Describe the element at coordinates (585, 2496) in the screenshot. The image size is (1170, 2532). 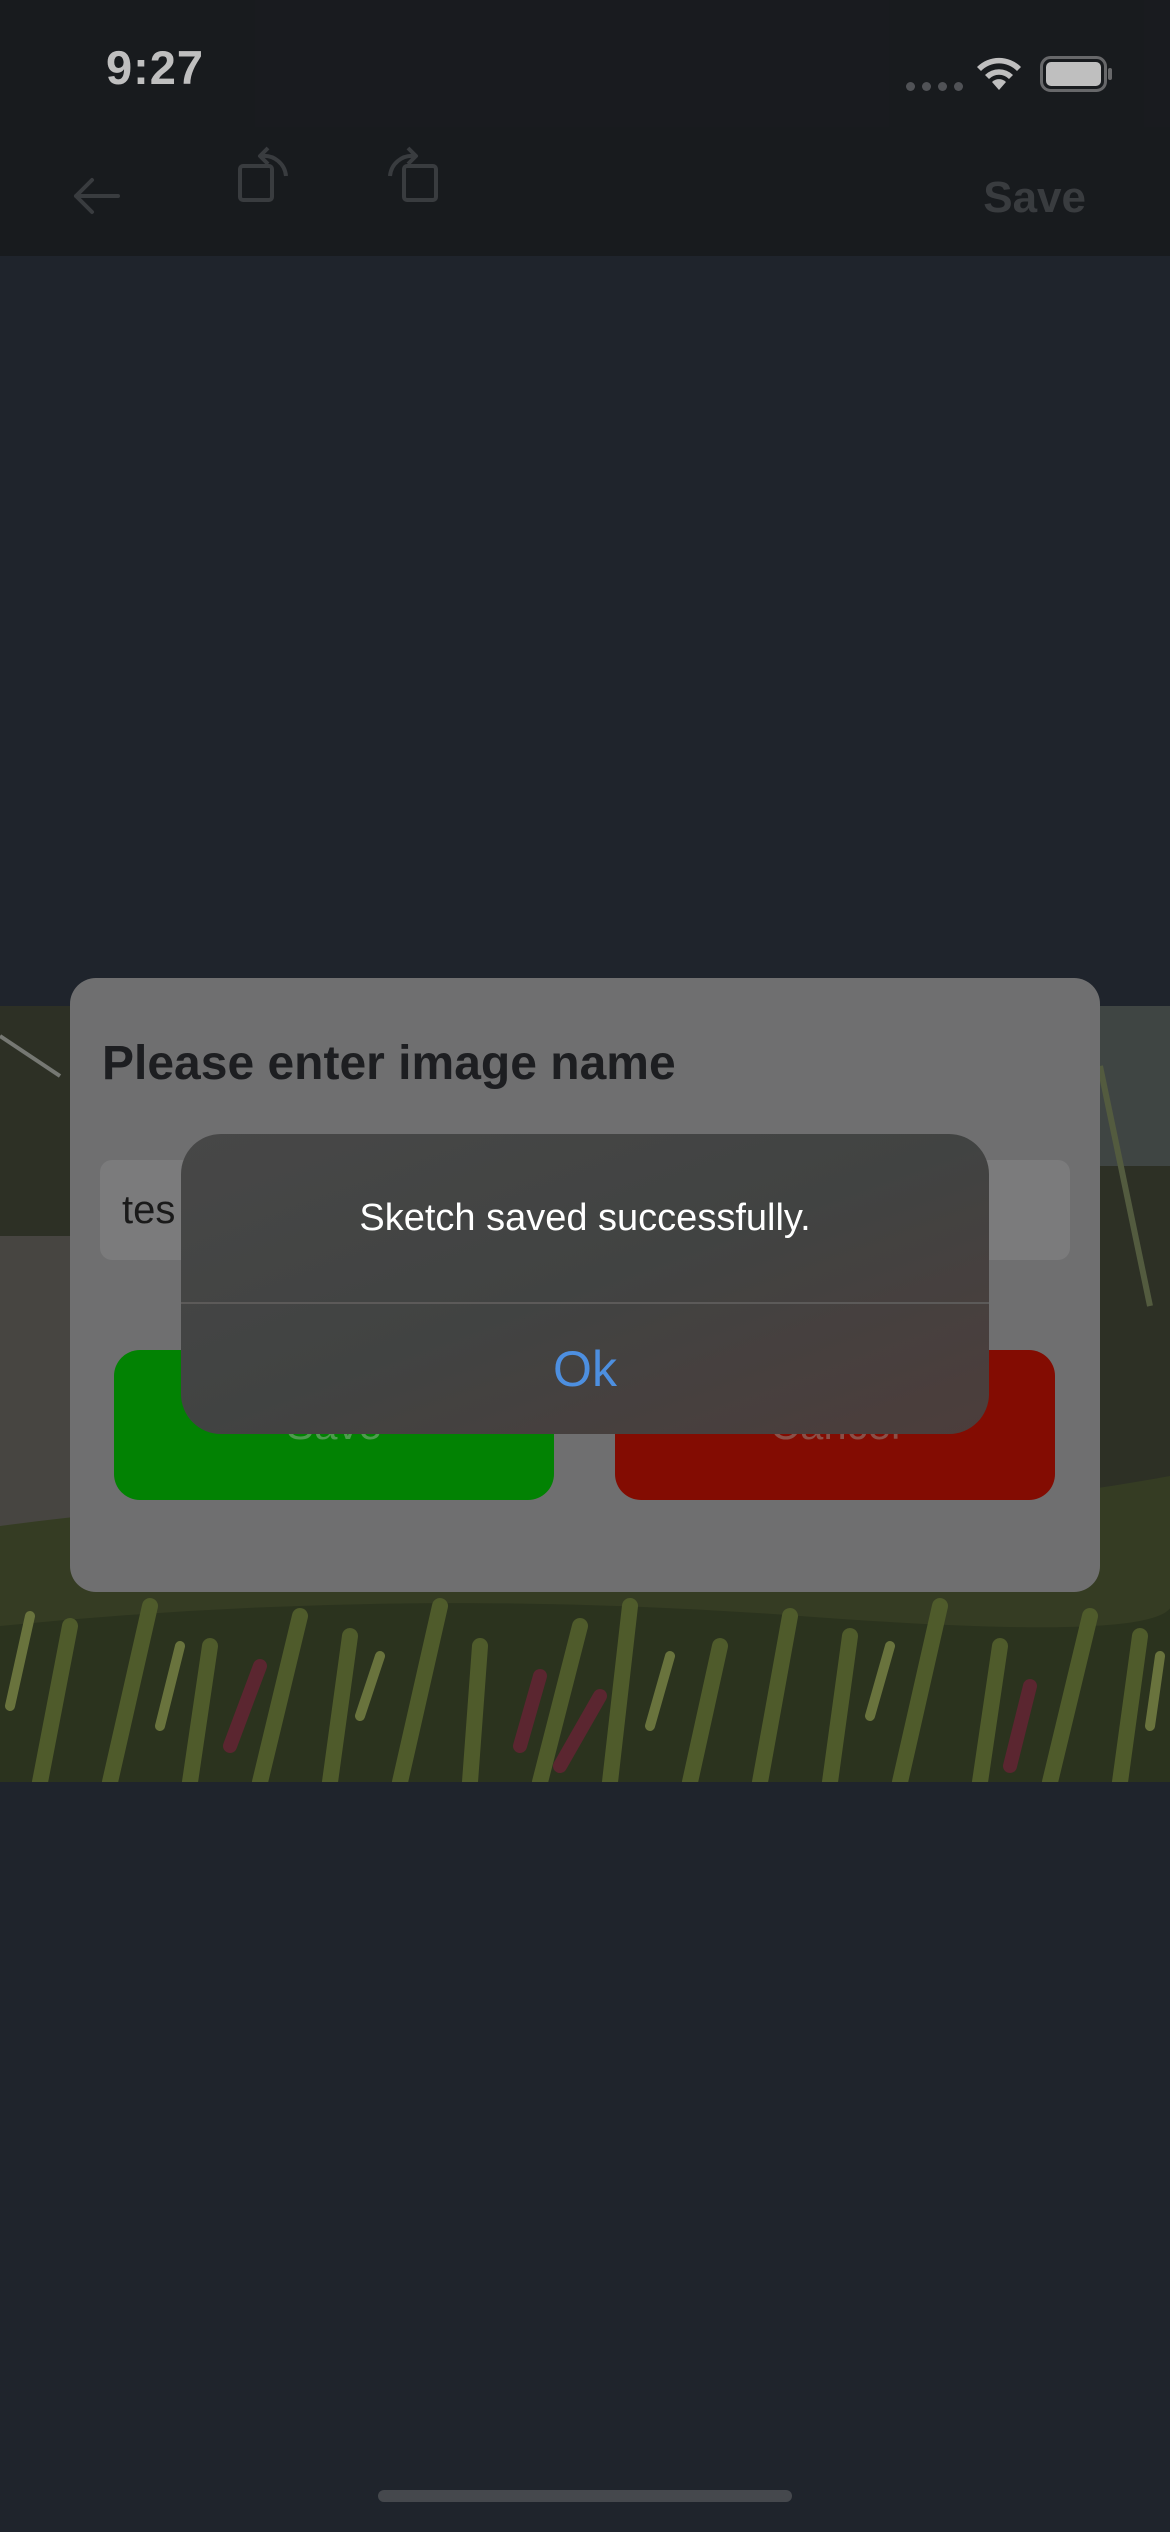
I see `home-indicator` at that location.